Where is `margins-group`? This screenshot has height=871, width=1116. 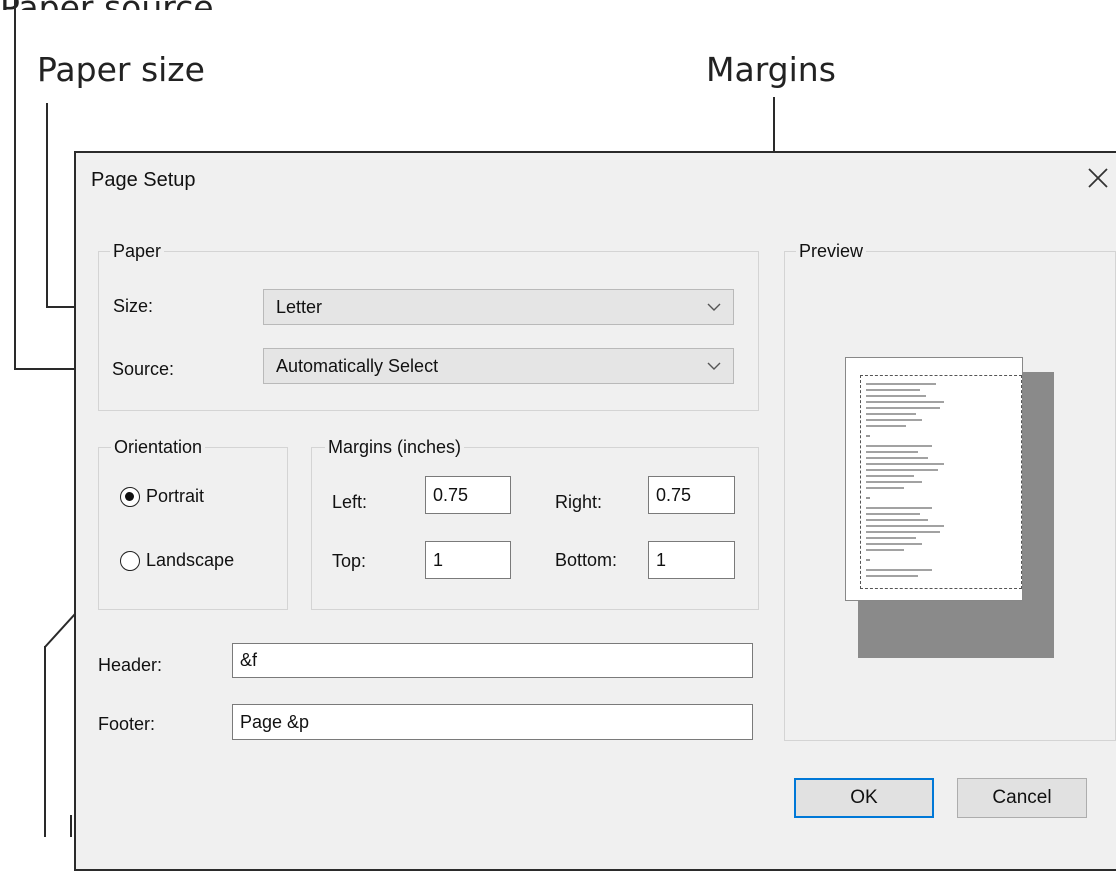 margins-group is located at coordinates (535, 528).